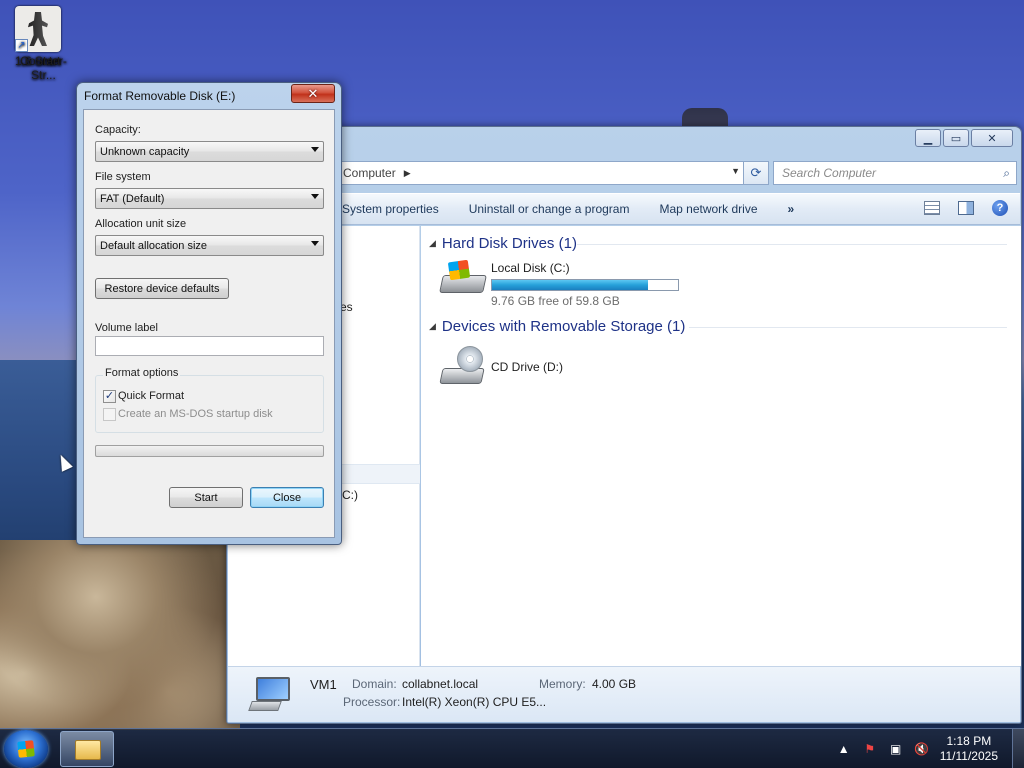 This screenshot has height=768, width=1024. Describe the element at coordinates (966, 208) in the screenshot. I see `preview-pane-icon` at that location.